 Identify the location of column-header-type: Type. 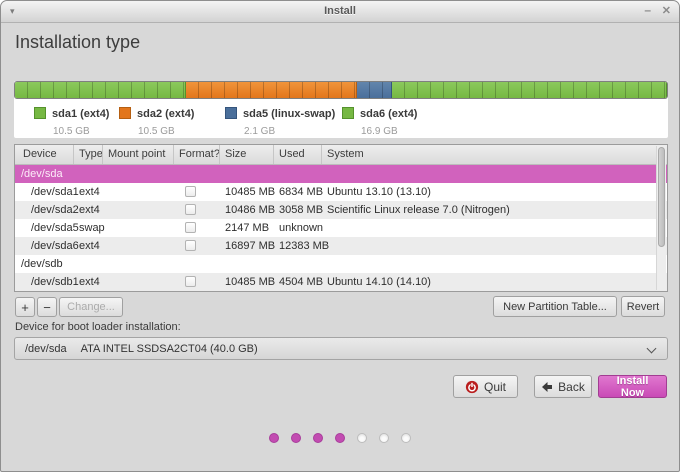
(88, 154).